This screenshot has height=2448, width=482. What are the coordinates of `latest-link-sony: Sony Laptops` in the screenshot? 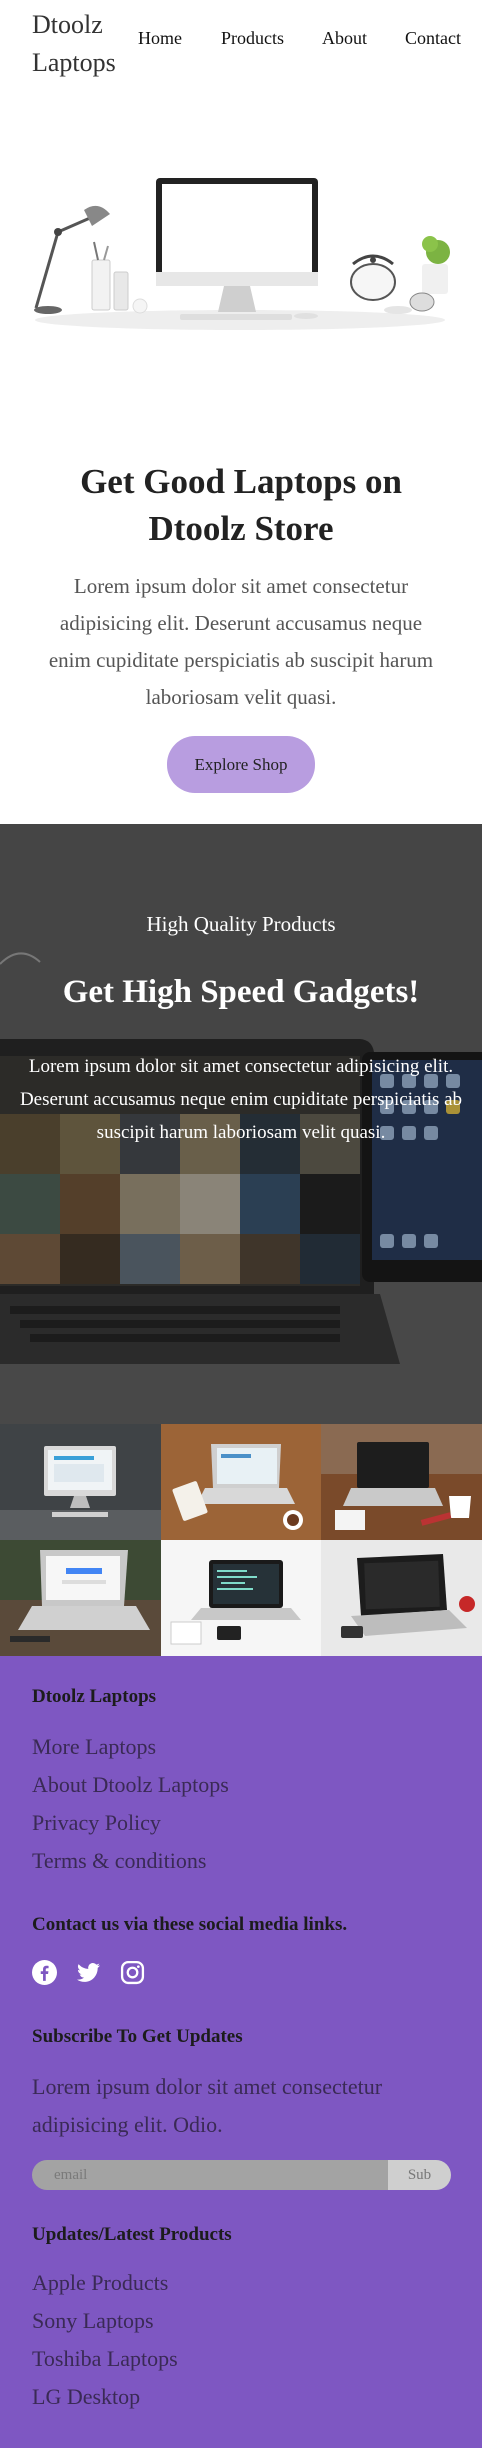 It's located at (93, 2321).